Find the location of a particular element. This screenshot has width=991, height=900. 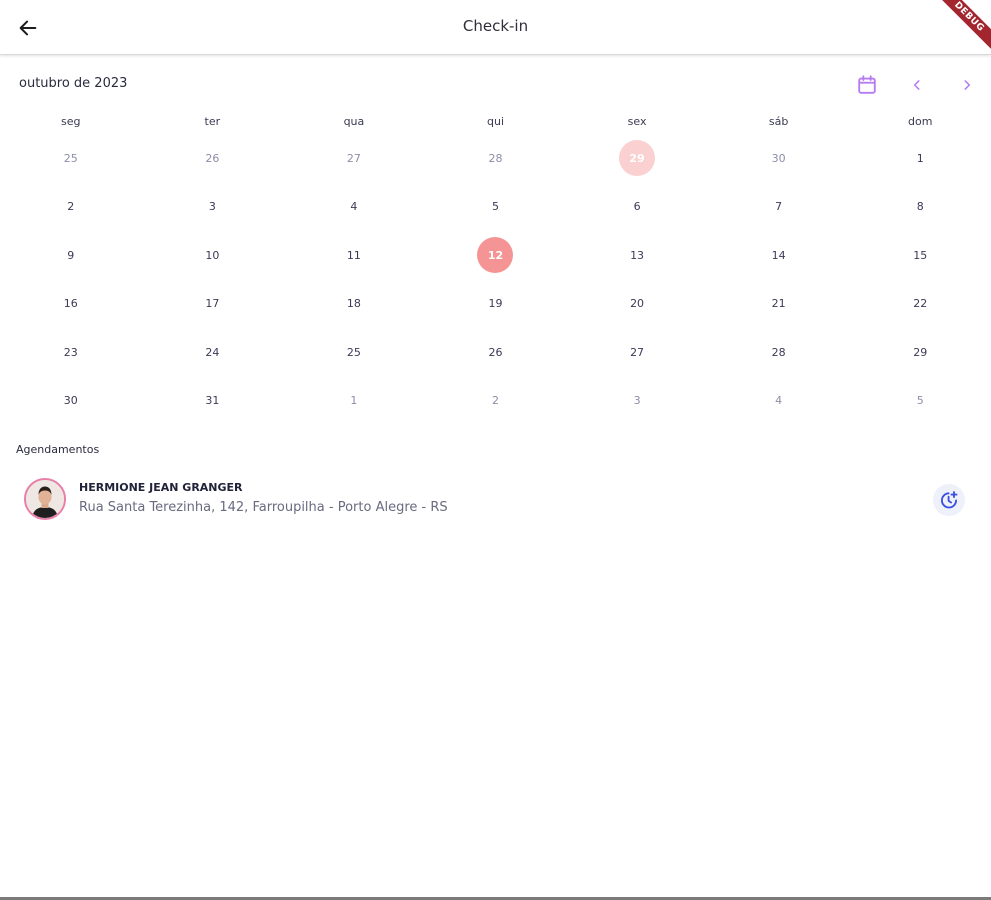

calendar-day-number: 16 is located at coordinates (70, 304).